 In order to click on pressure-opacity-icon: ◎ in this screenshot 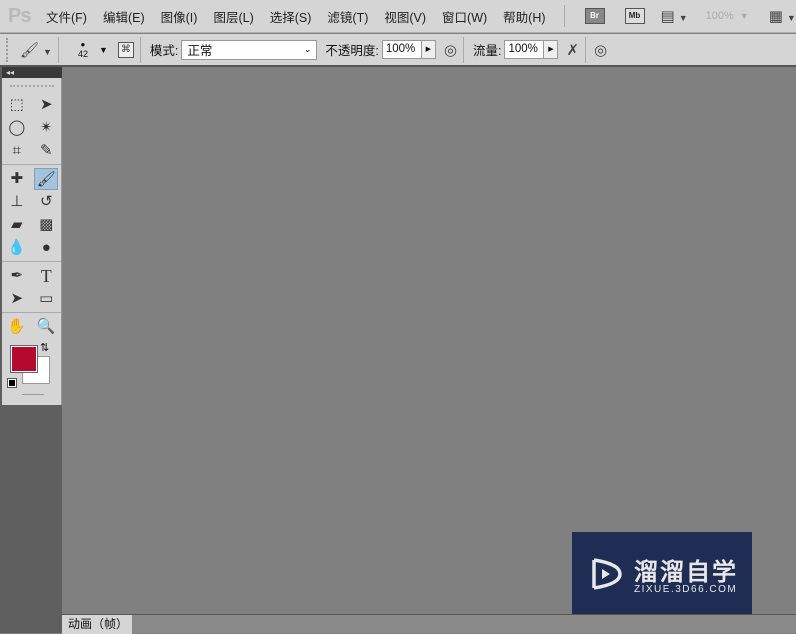, I will do `click(450, 50)`.